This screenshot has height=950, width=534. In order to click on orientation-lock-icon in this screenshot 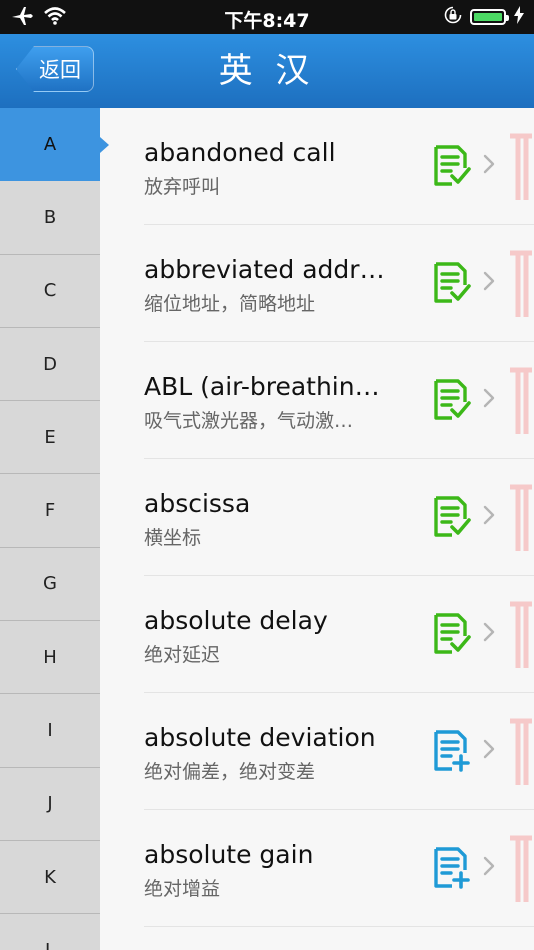, I will do `click(453, 17)`.